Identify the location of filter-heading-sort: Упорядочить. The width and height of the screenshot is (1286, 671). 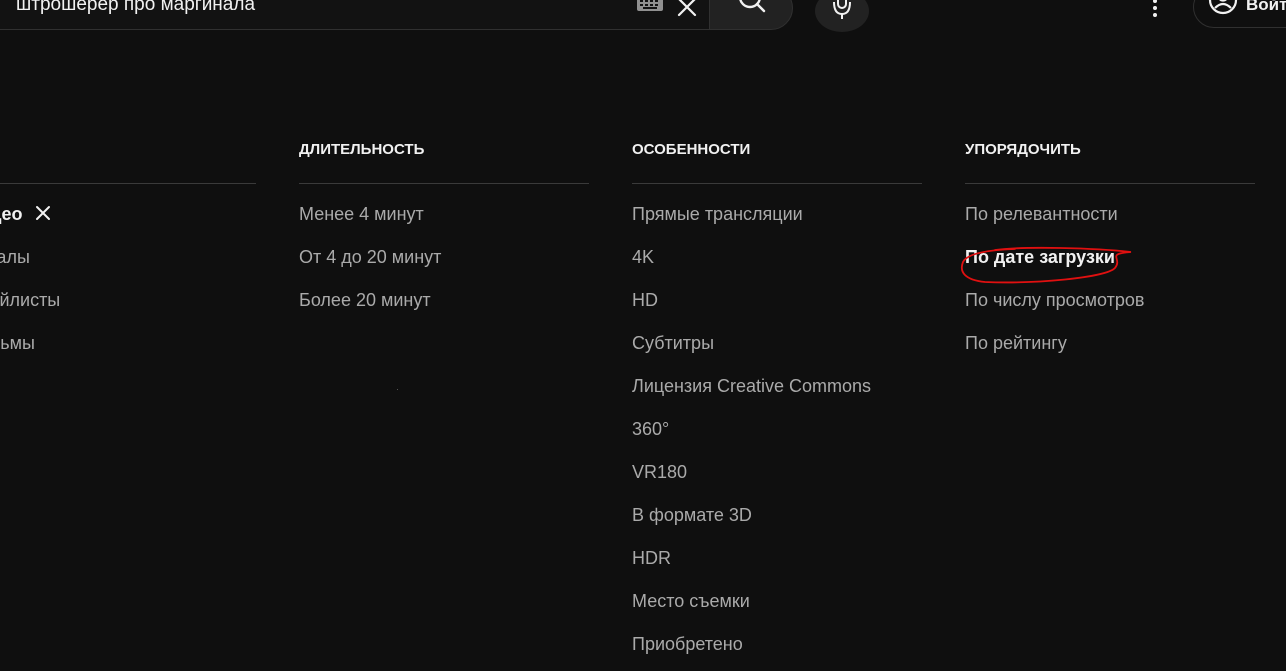
(1023, 149).